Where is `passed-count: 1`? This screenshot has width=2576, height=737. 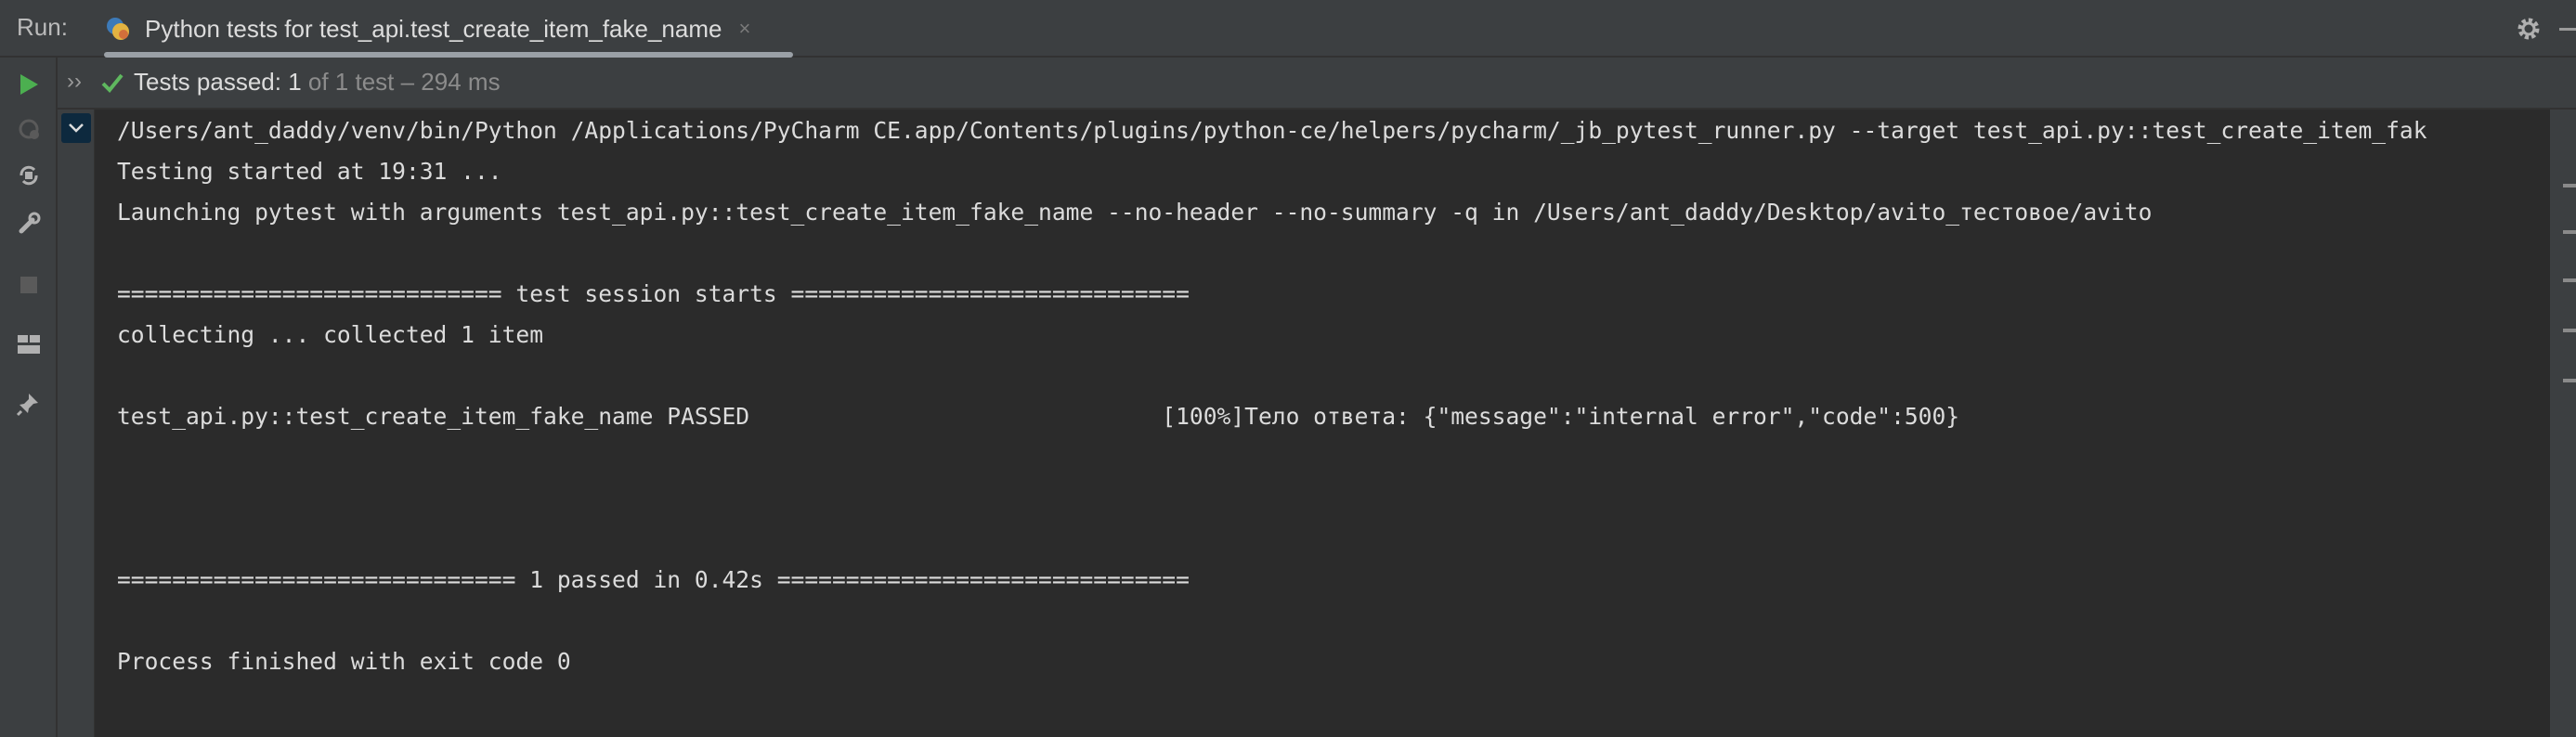
passed-count: 1 is located at coordinates (295, 82).